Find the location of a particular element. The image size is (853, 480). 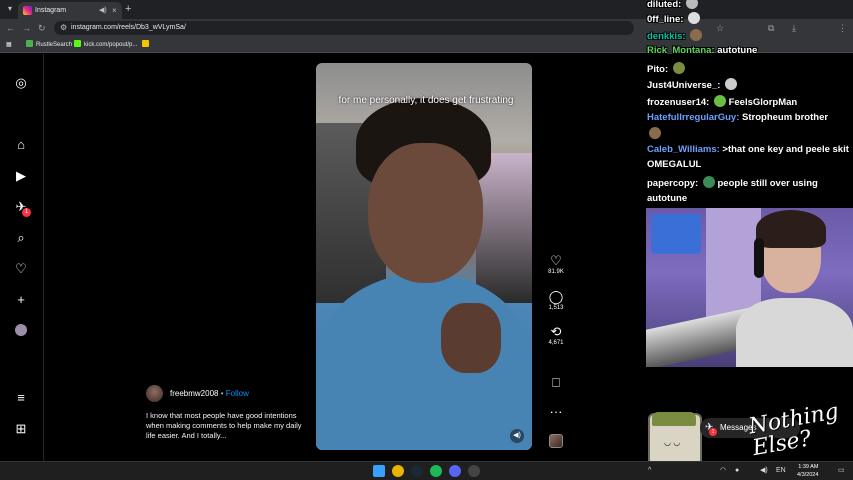

notification-center-icon: ▭ is located at coordinates (841, 471).